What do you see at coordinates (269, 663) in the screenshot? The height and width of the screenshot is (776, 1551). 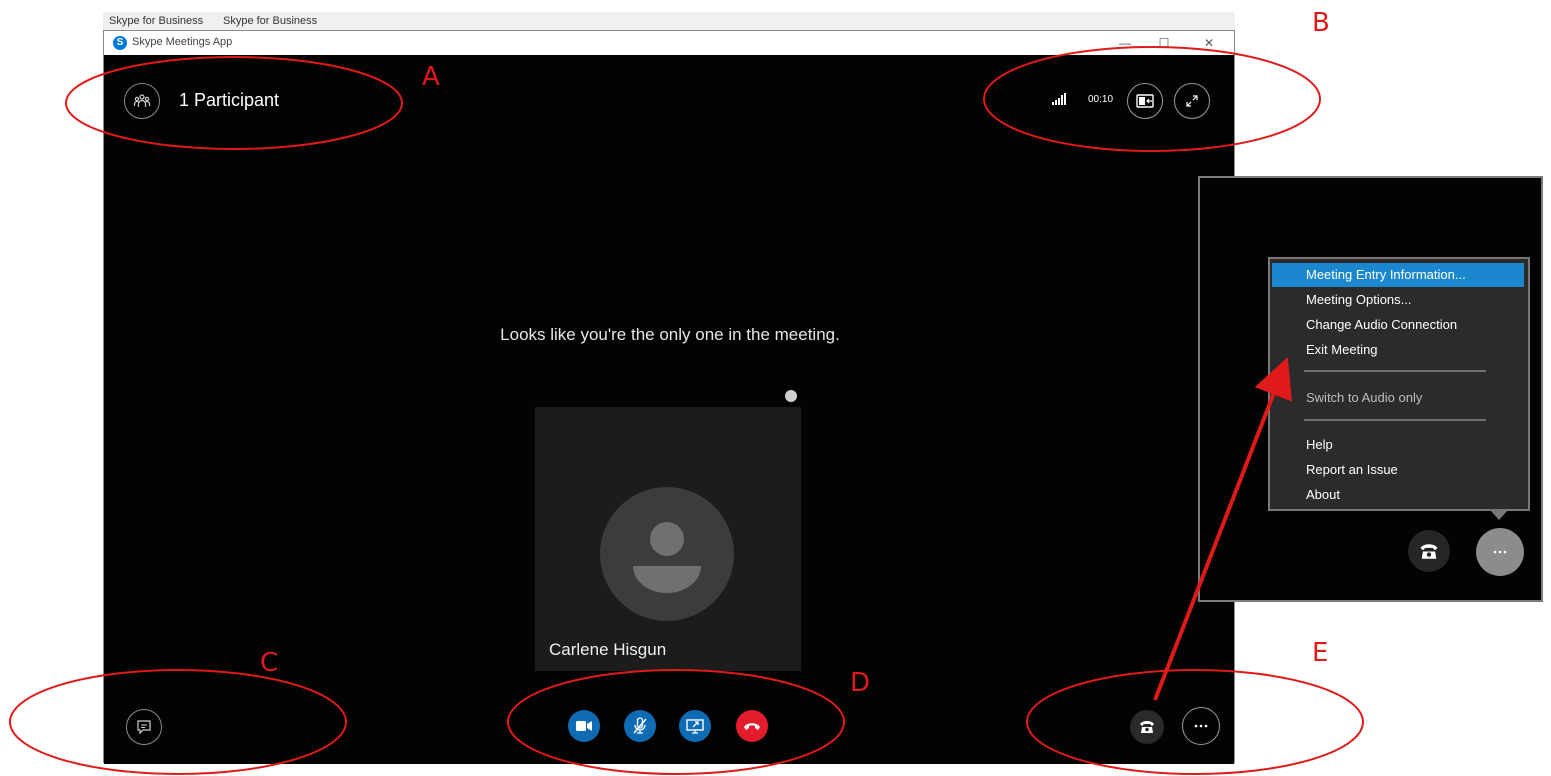 I see `annotation-label-c: C` at bounding box center [269, 663].